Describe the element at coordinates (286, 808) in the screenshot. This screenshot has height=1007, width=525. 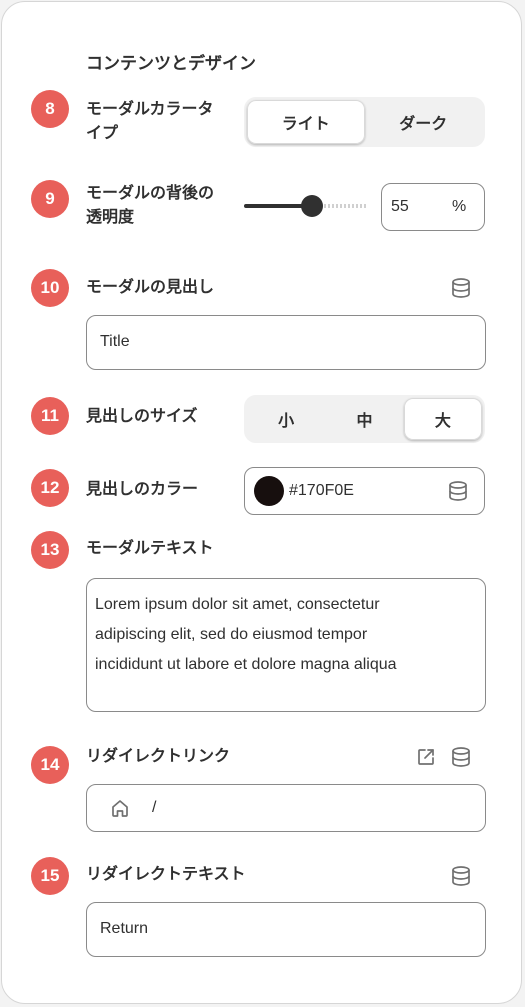
I see `redirect-link-input: /` at that location.